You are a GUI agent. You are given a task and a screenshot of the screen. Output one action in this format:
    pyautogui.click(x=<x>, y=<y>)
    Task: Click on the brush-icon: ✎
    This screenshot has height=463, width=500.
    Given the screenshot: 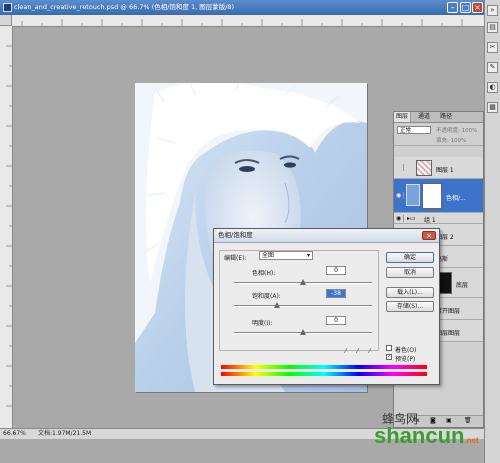 What is the action you would take?
    pyautogui.click(x=492, y=67)
    